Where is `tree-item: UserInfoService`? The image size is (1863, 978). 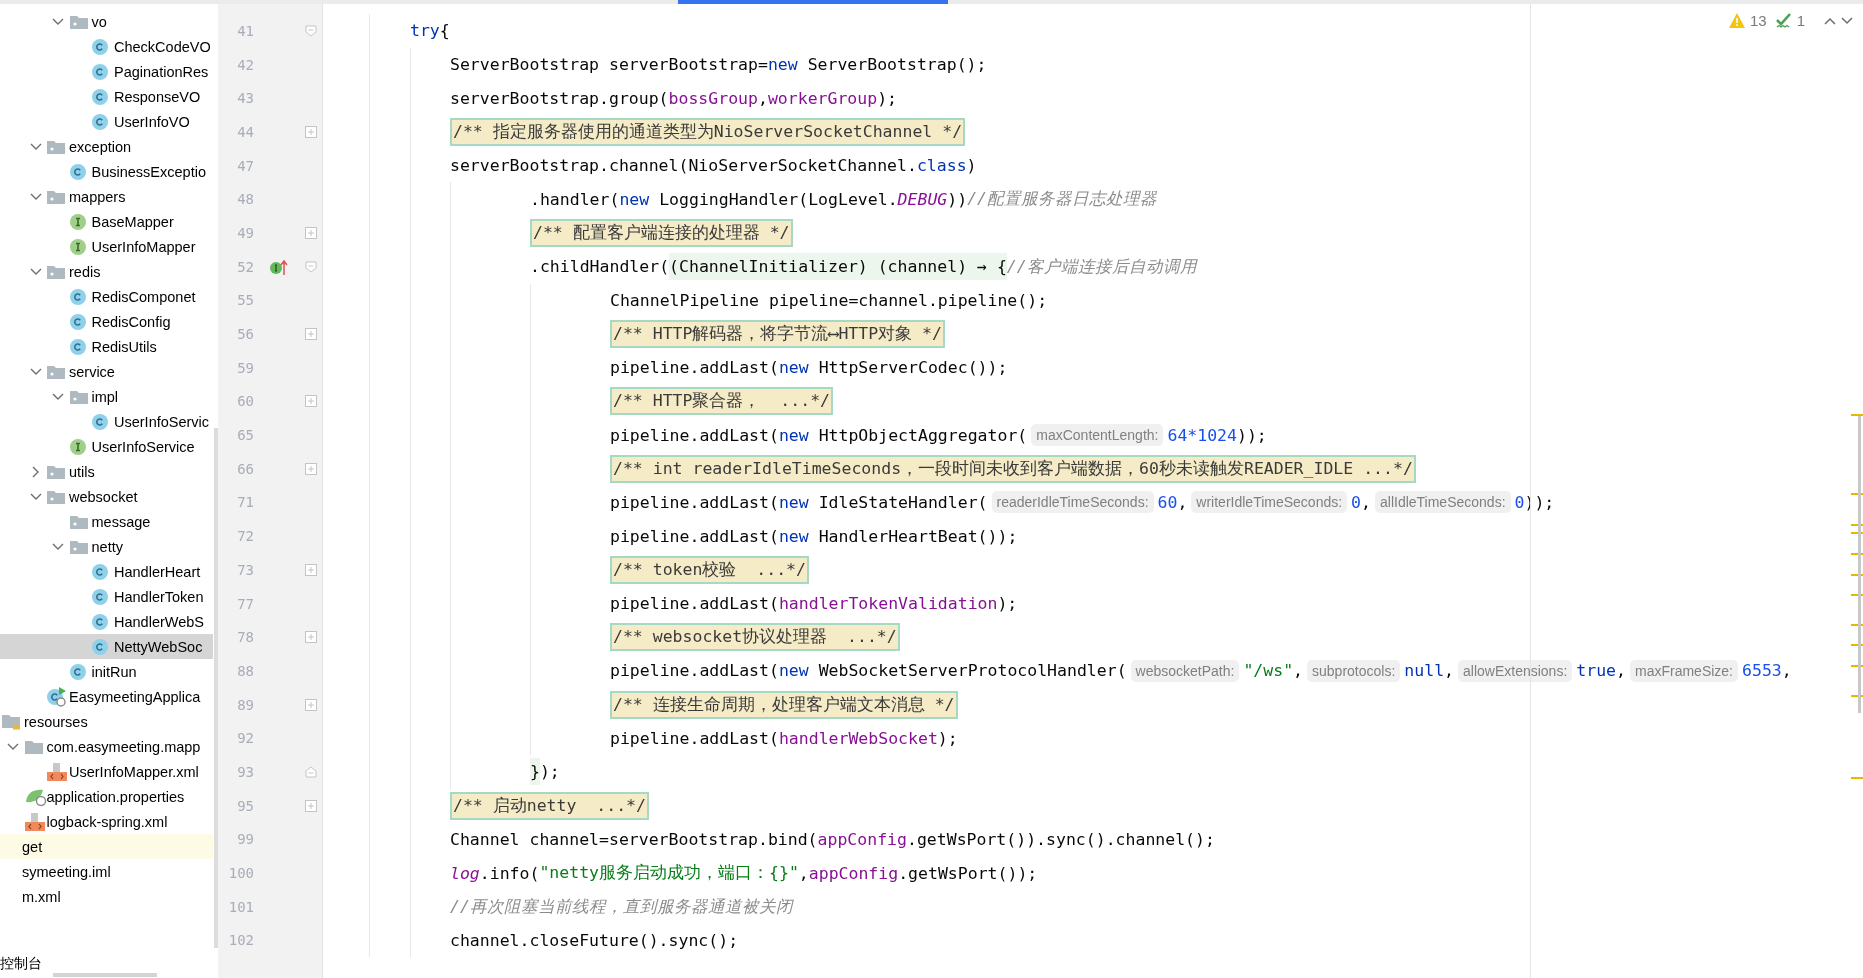 tree-item: UserInfoService is located at coordinates (106, 446).